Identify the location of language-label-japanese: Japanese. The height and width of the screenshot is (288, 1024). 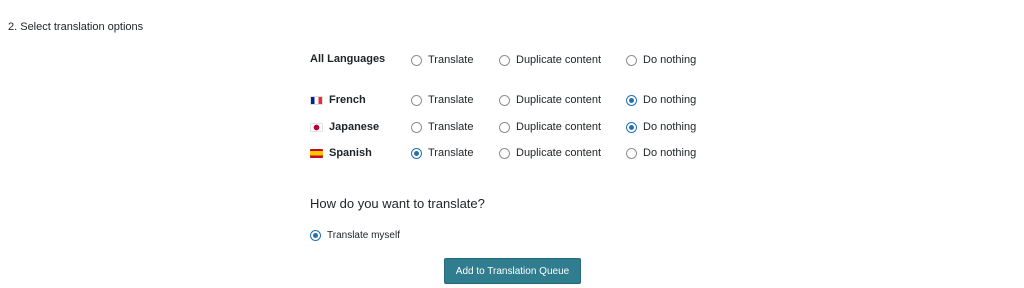
(344, 127).